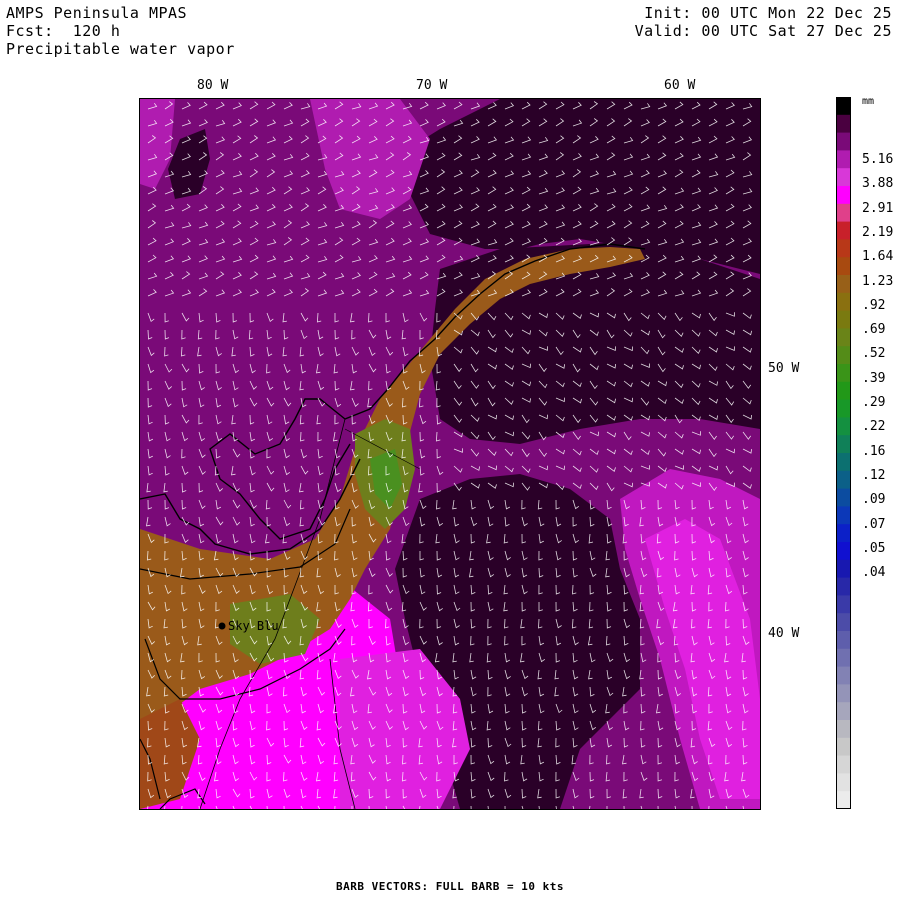  I want to click on legend-unit: mm, so click(868, 101).